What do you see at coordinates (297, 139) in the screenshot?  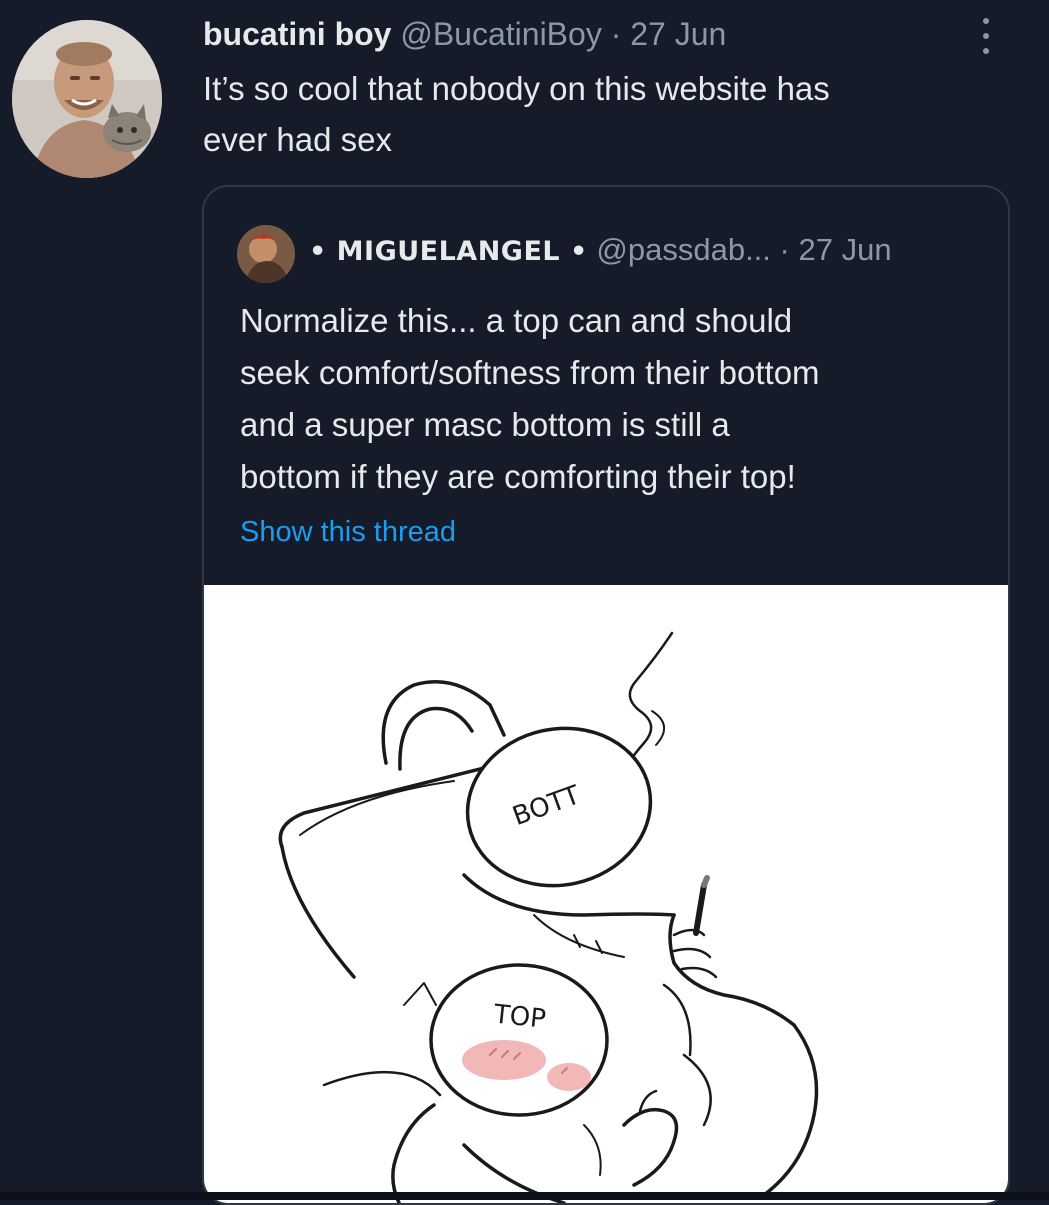 I see `tweet-text-line: ever had sex` at bounding box center [297, 139].